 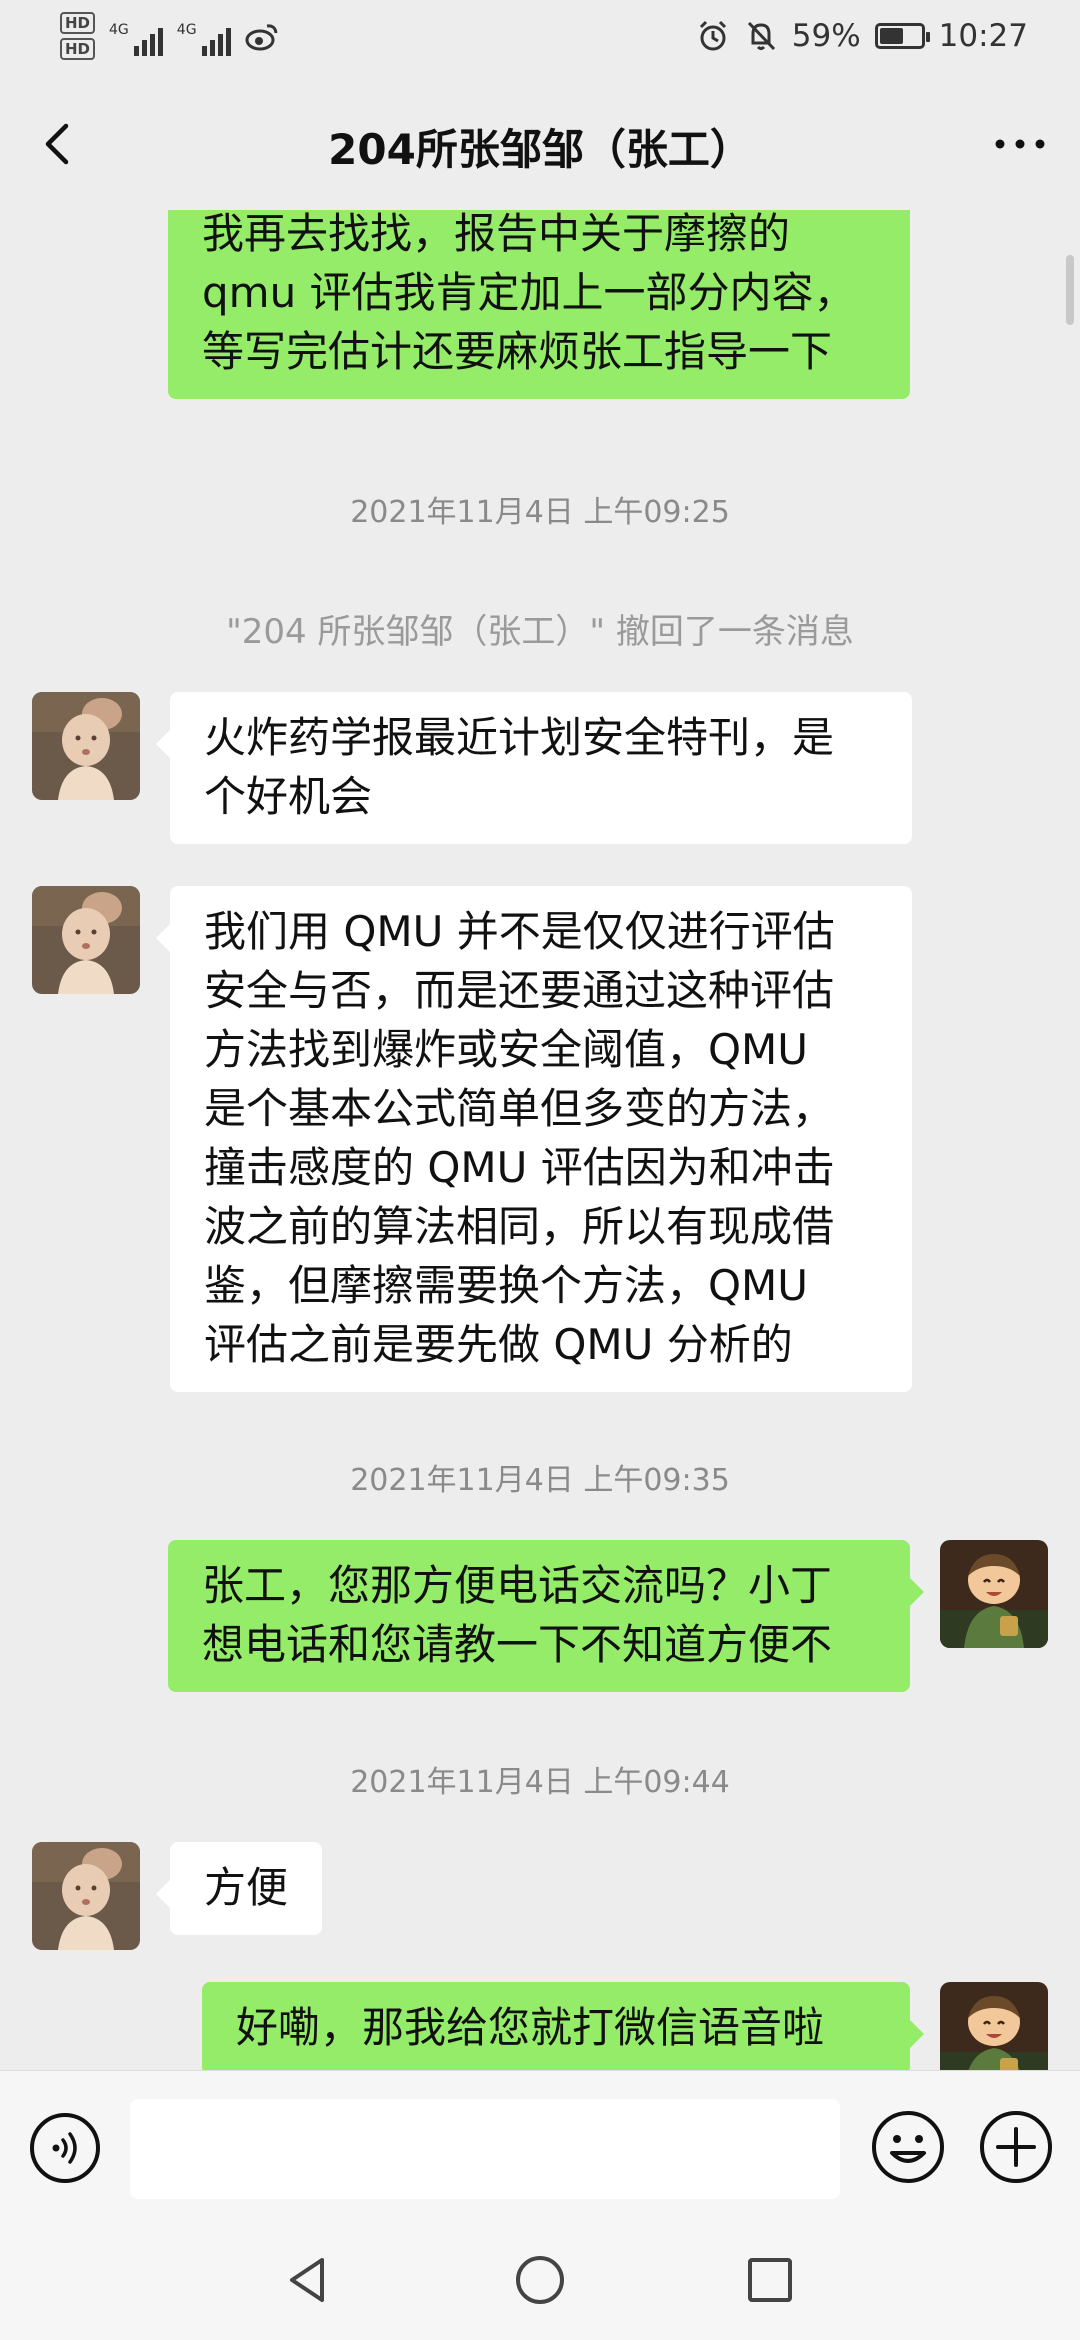 What do you see at coordinates (1070, 290) in the screenshot?
I see `scrollbar` at bounding box center [1070, 290].